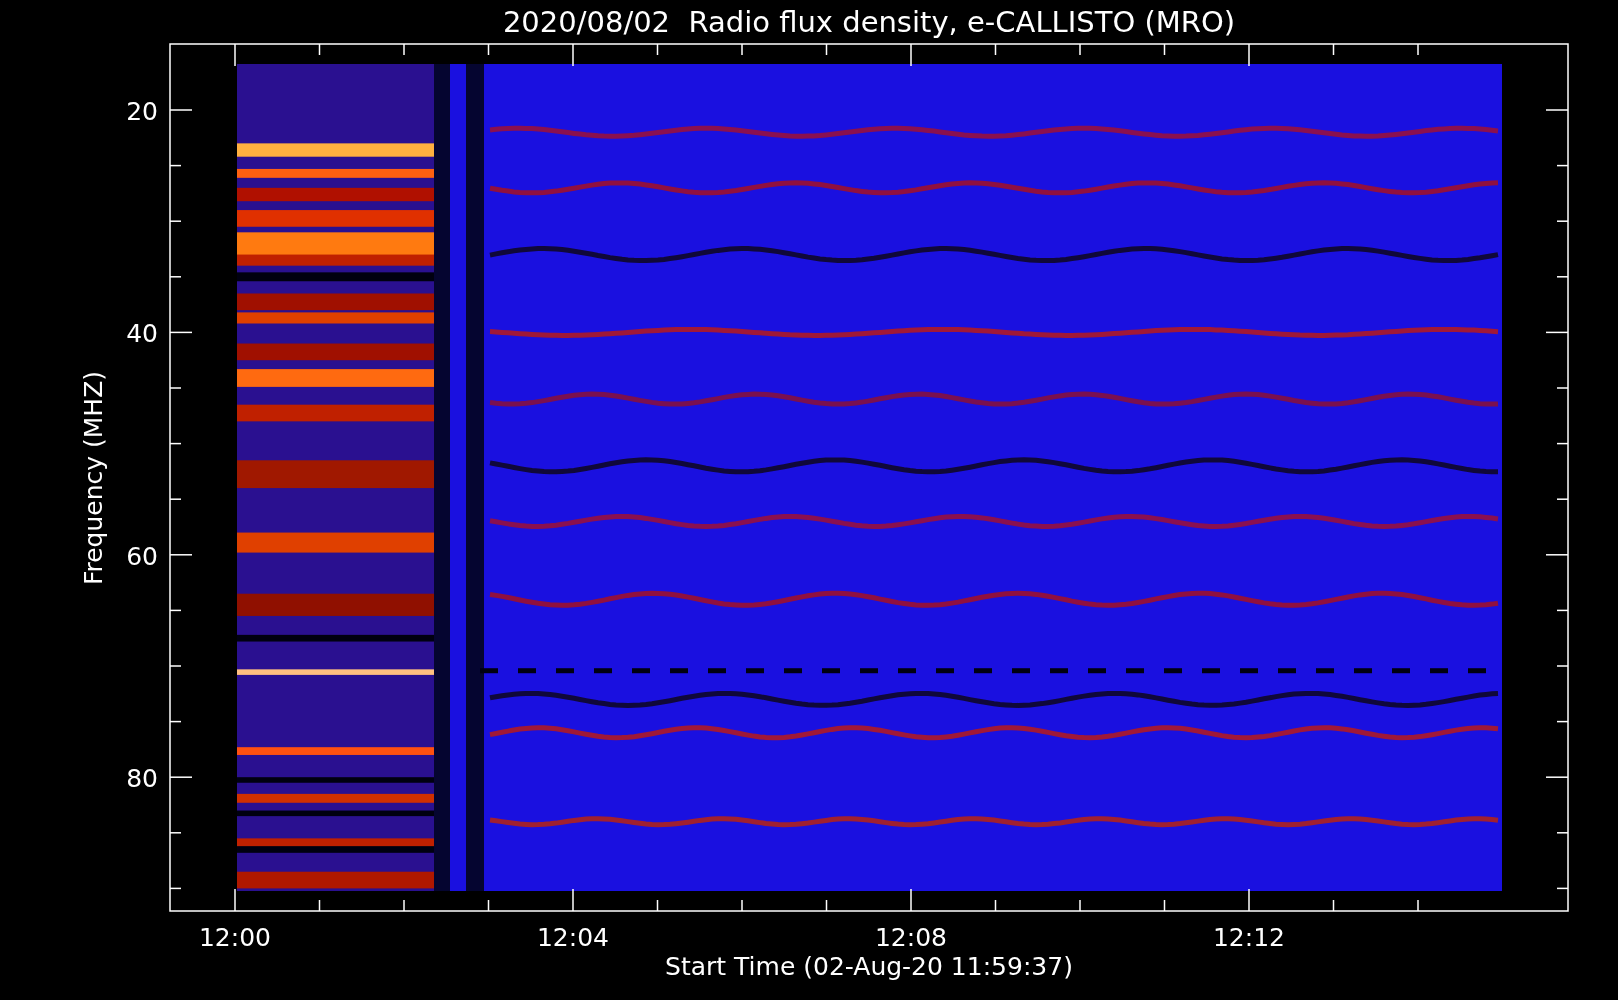  What do you see at coordinates (142, 556) in the screenshot?
I see `axis-tick-label: 60` at bounding box center [142, 556].